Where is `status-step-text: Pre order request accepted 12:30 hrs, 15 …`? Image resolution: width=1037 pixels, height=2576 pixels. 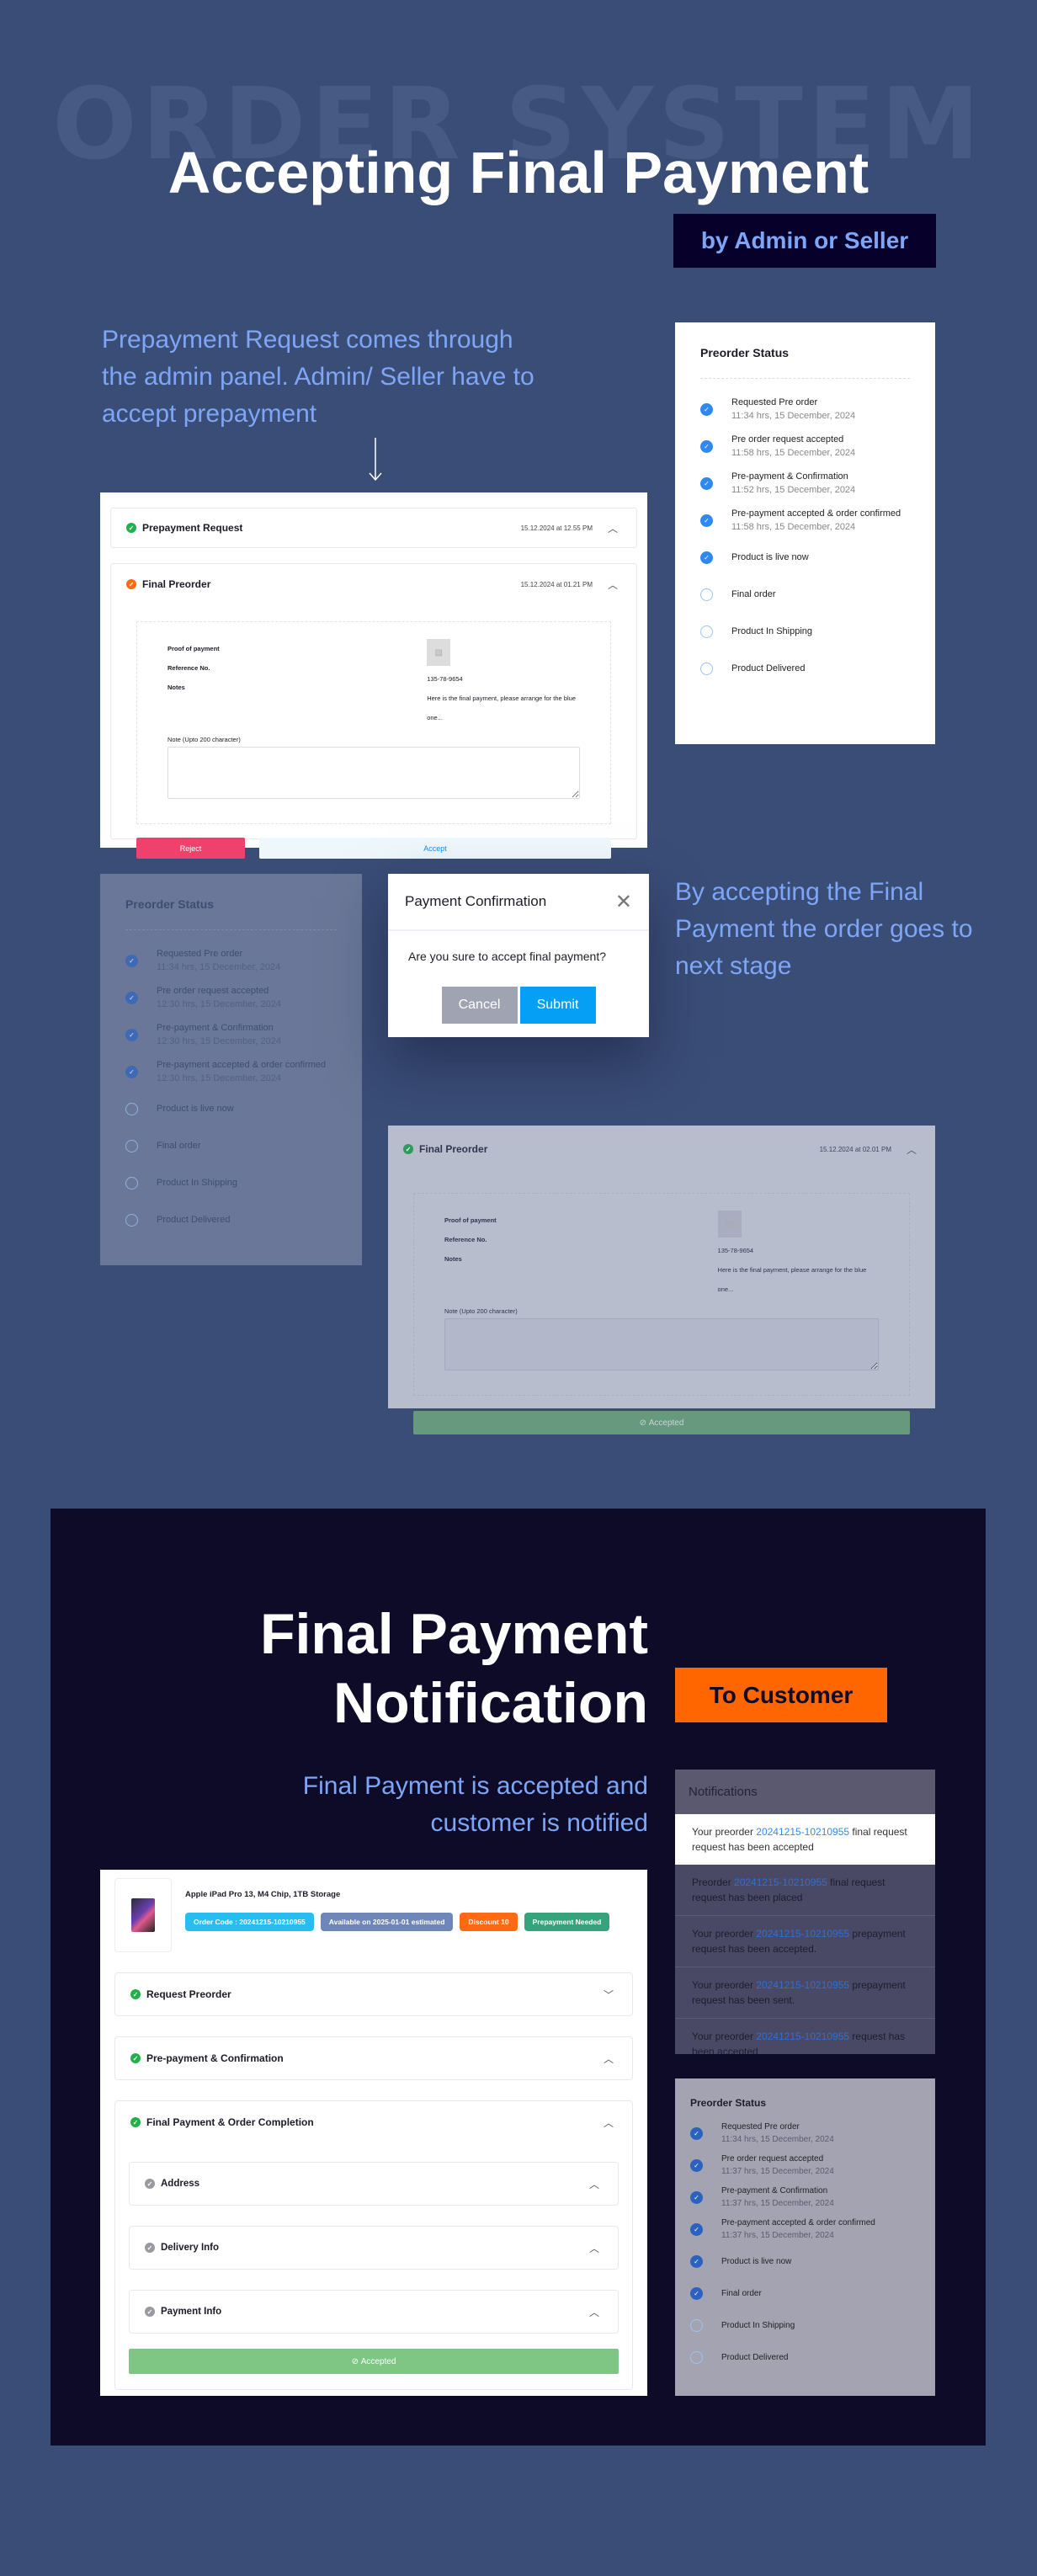 status-step-text: Pre order request accepted 12:30 hrs, 15 … is located at coordinates (219, 998).